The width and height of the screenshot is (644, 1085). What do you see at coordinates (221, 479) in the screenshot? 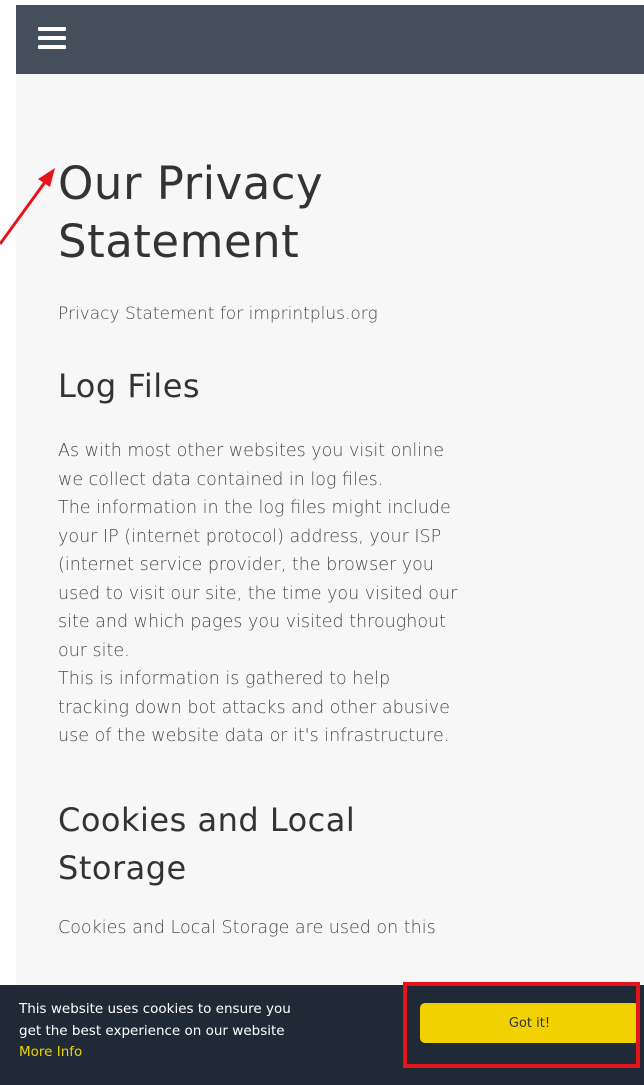
I see `paragraph-line: we collect data contained in log files.` at bounding box center [221, 479].